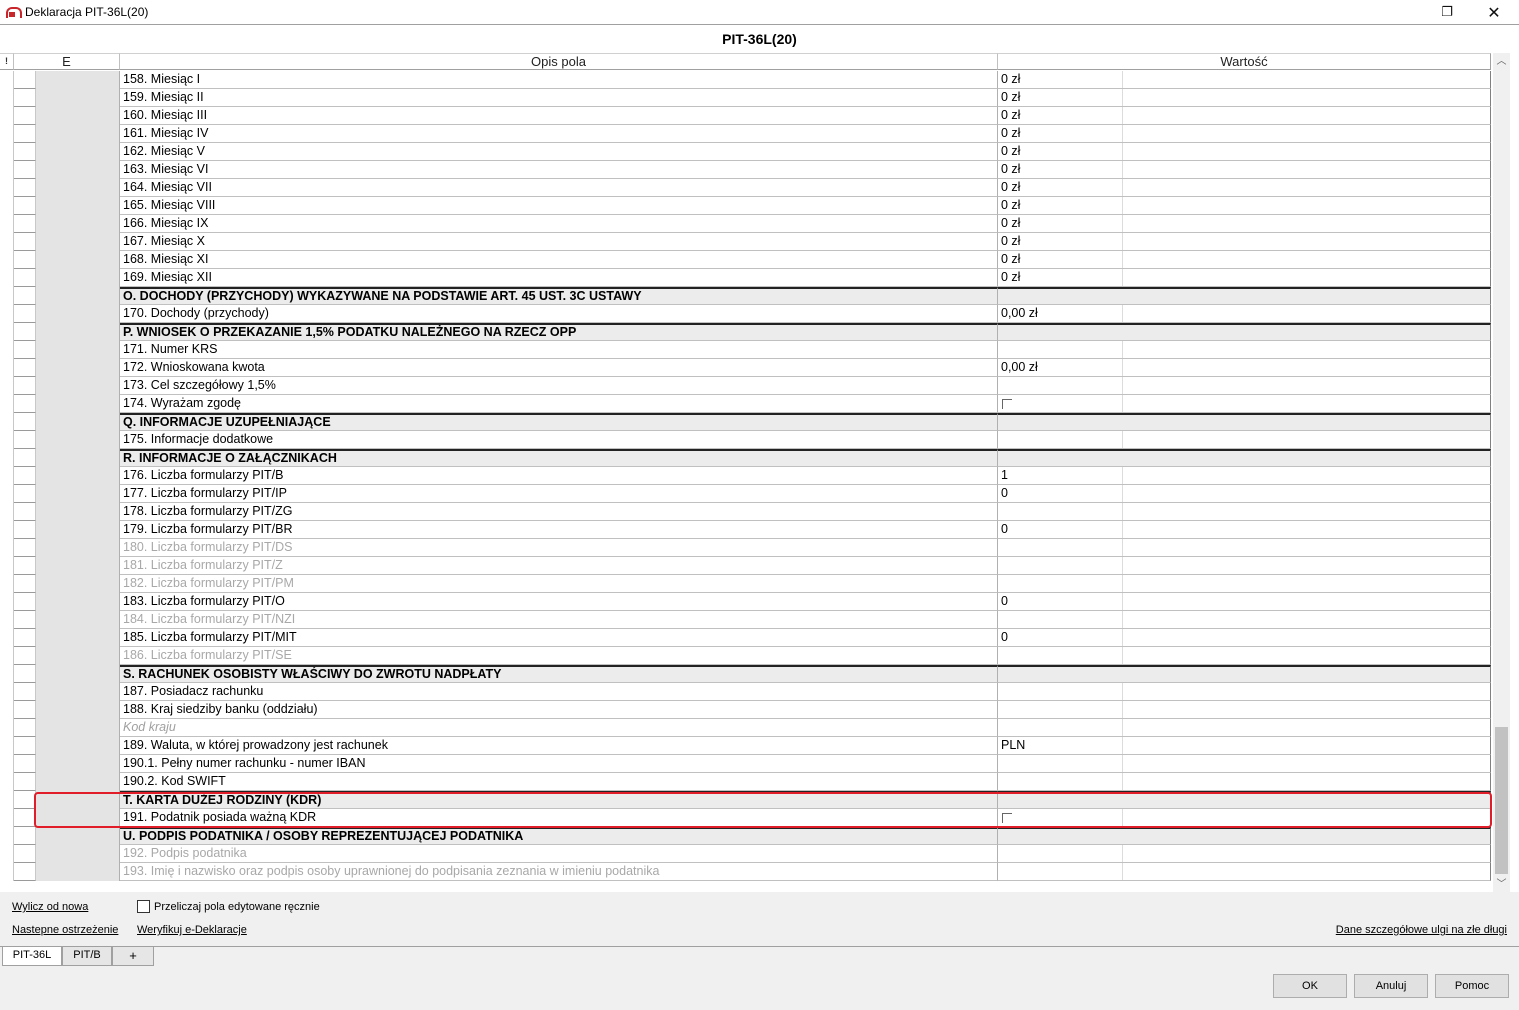 Image resolution: width=1519 pixels, height=1010 pixels. Describe the element at coordinates (1244, 476) in the screenshot. I see `field-value: 1` at that location.